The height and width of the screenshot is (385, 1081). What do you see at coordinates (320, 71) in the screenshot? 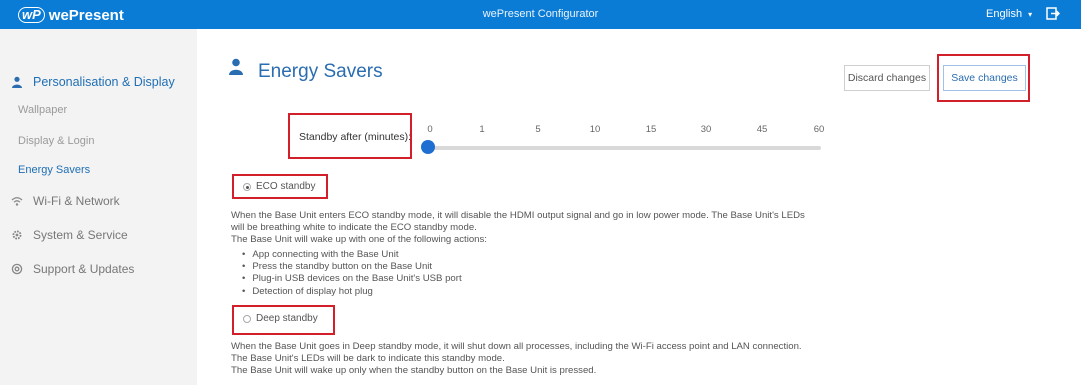
I see `page-title: Energy Savers` at bounding box center [320, 71].